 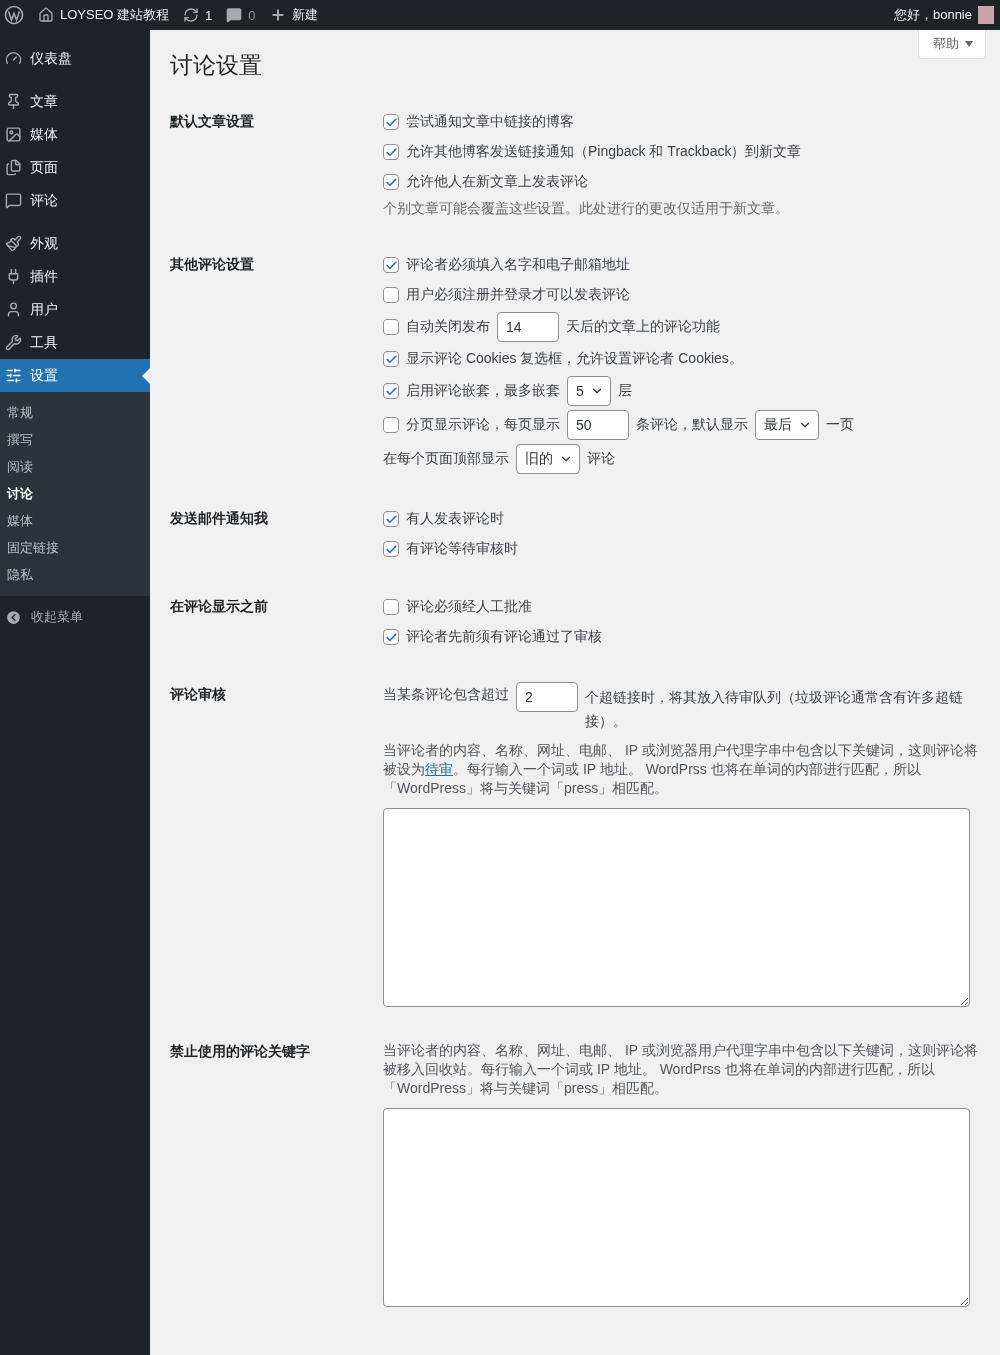 I want to click on home-icon, so click(x=46, y=15).